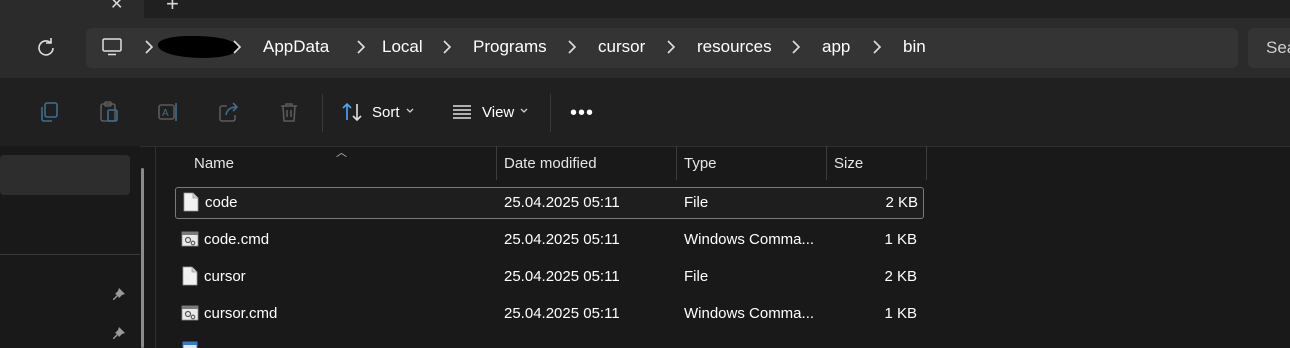  Describe the element at coordinates (335, 163) in the screenshot. I see `column-header-name: Name` at that location.